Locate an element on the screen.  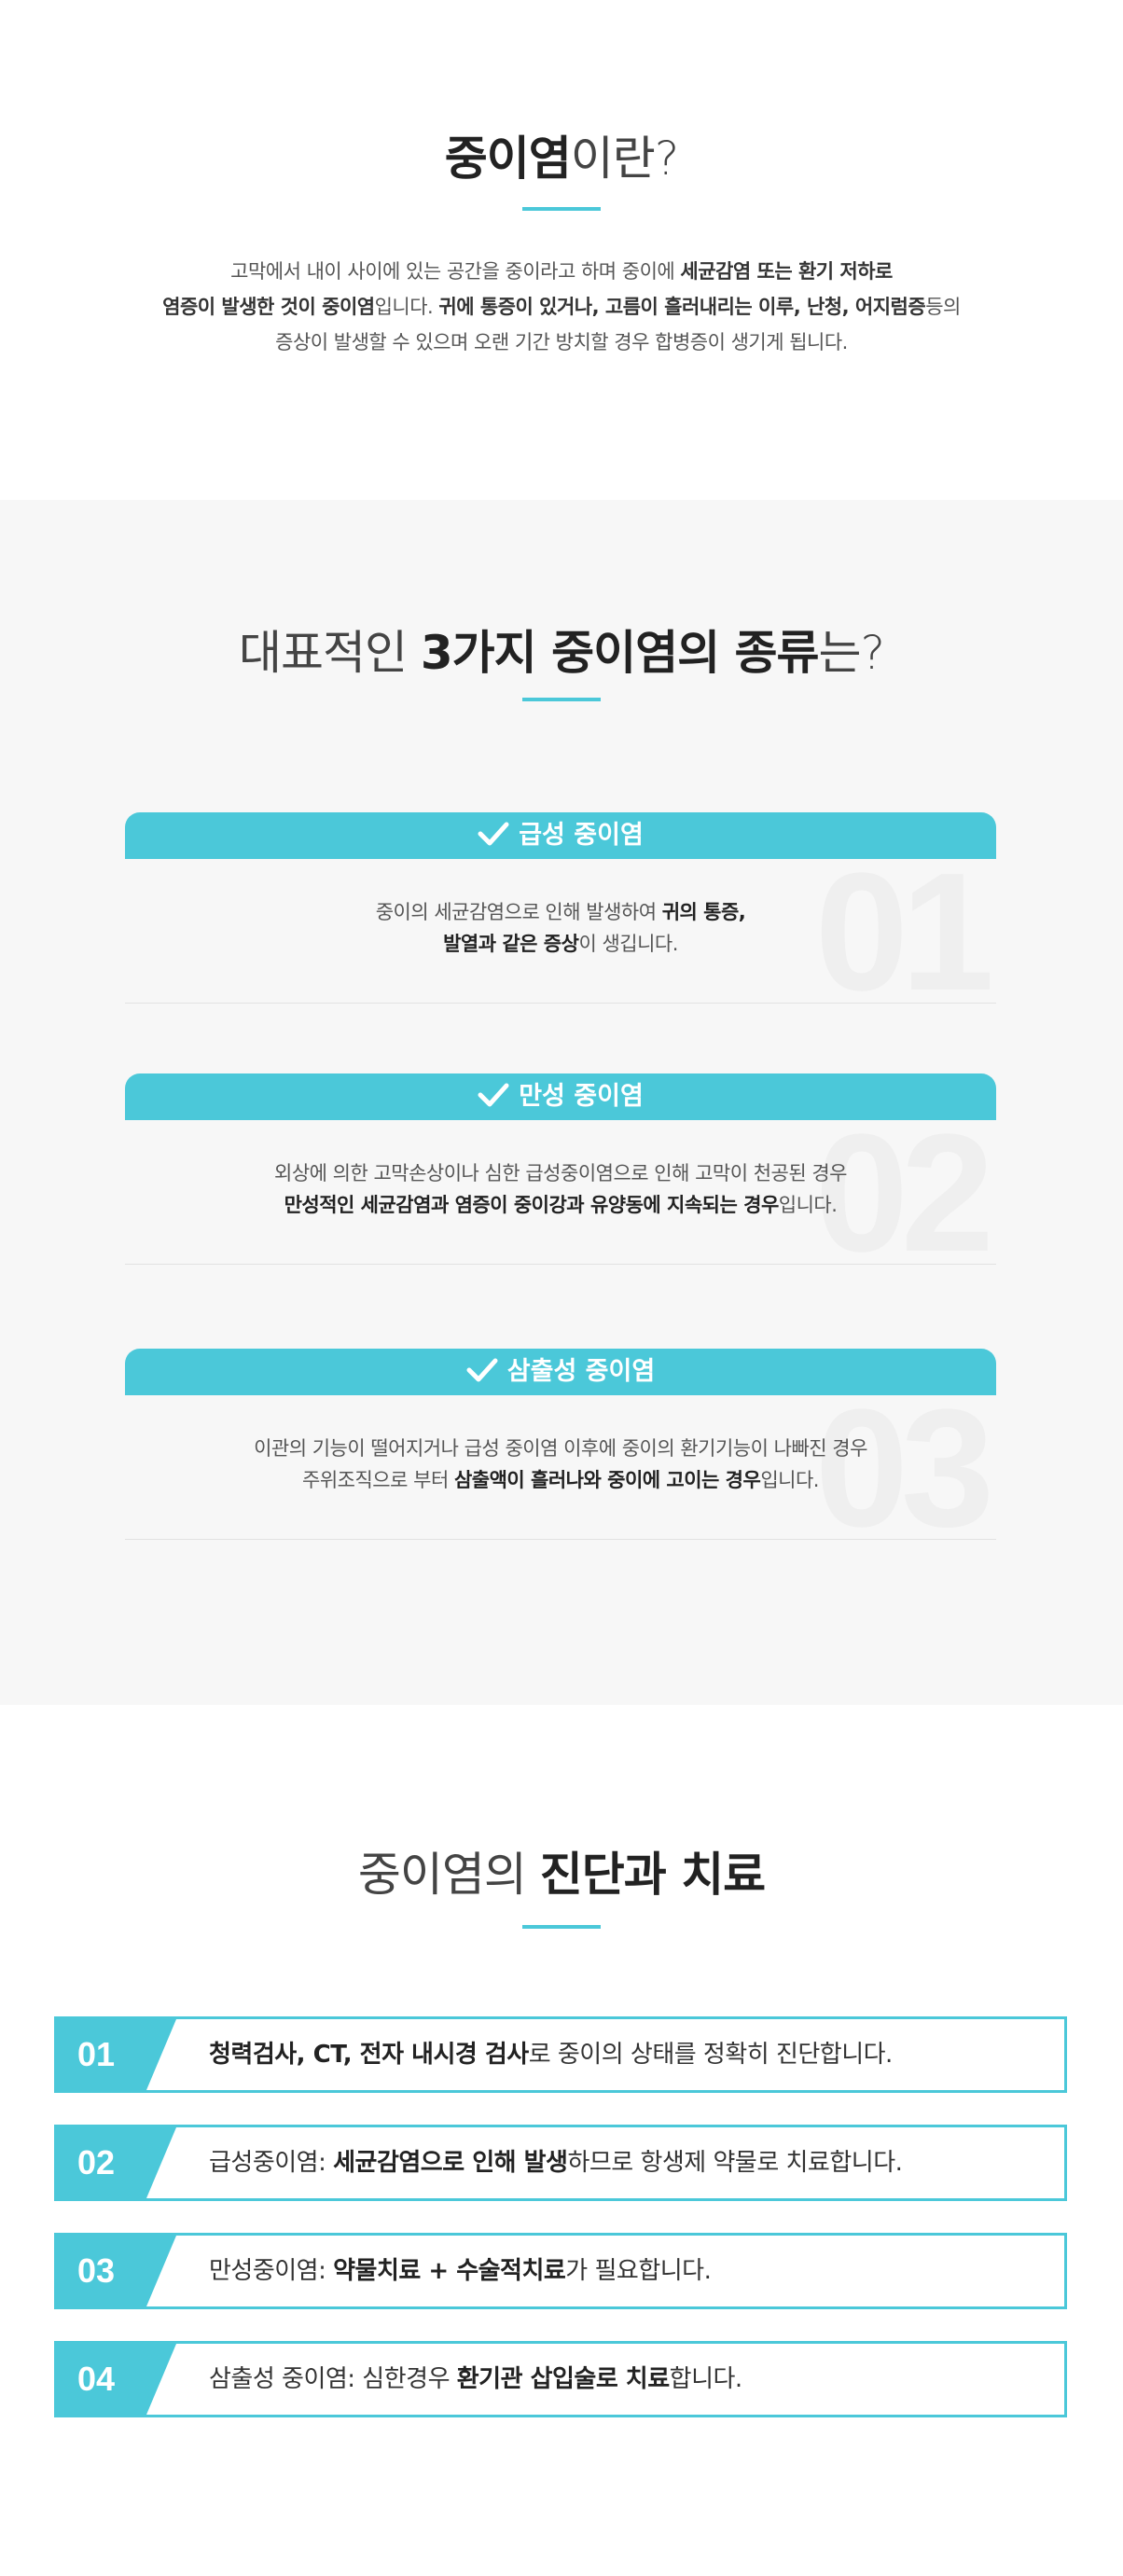
treatment-title: 중이염의 진단과 치료 is located at coordinates (561, 1870).